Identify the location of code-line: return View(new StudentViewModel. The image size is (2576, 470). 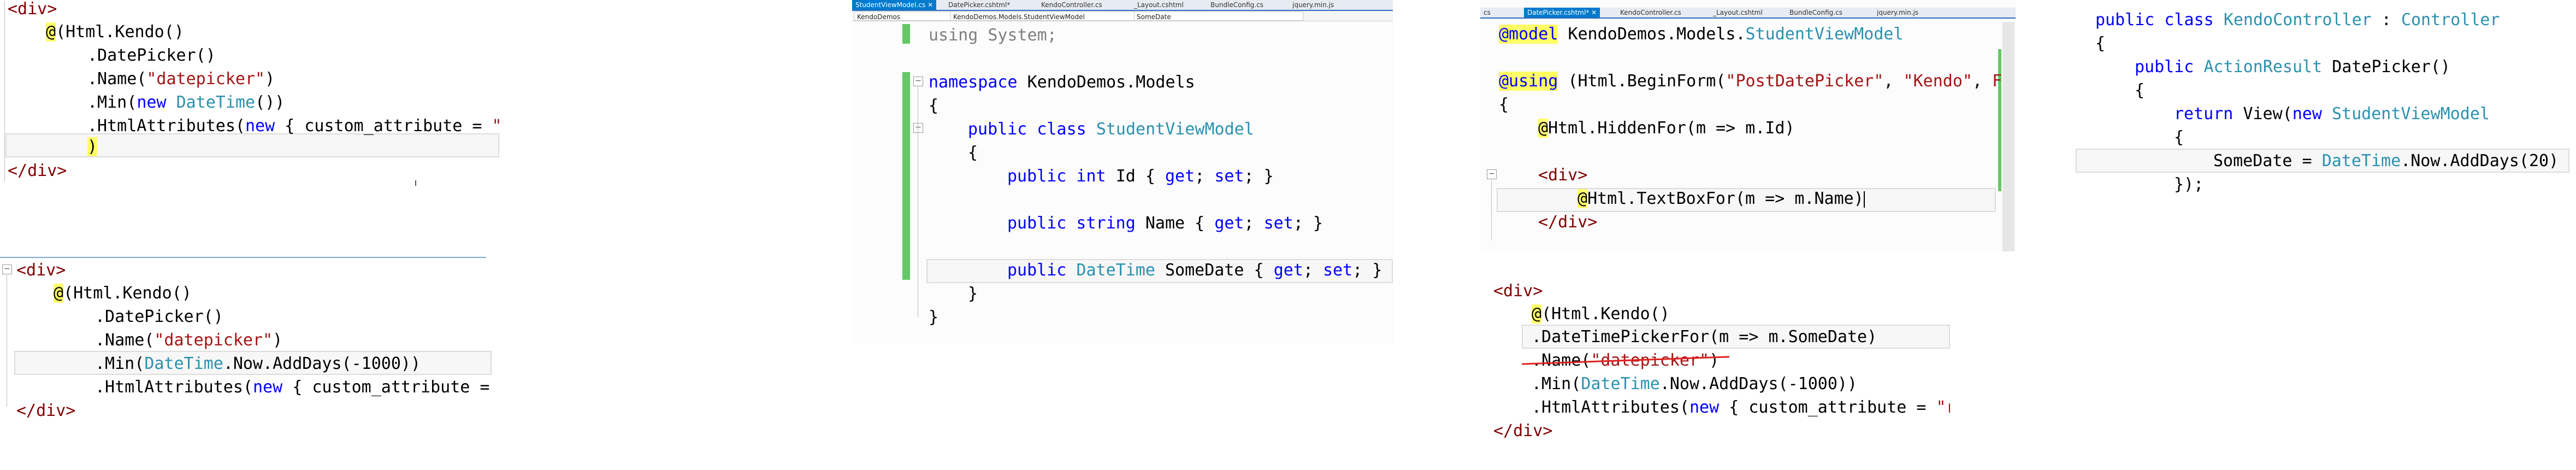
(2332, 114).